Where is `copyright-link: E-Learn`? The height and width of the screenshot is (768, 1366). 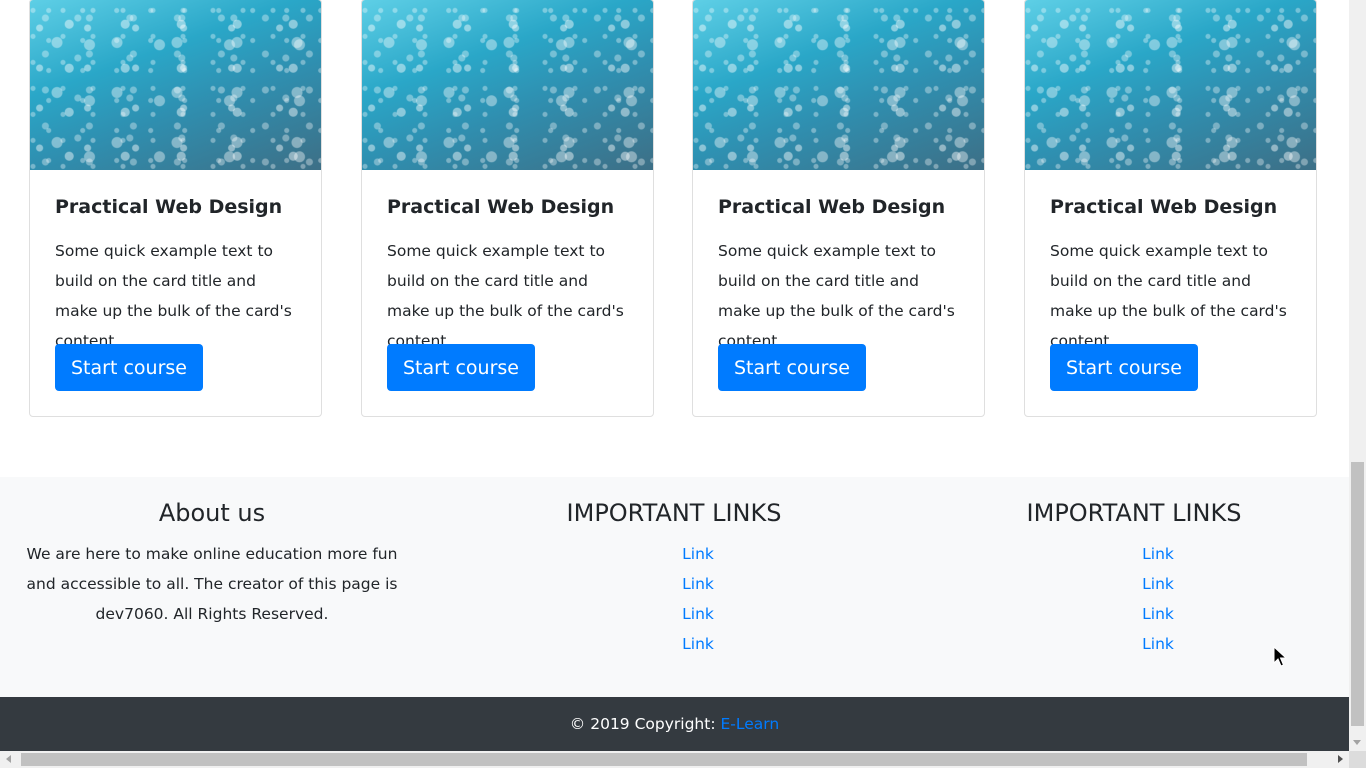
copyright-link: E-Learn is located at coordinates (749, 724).